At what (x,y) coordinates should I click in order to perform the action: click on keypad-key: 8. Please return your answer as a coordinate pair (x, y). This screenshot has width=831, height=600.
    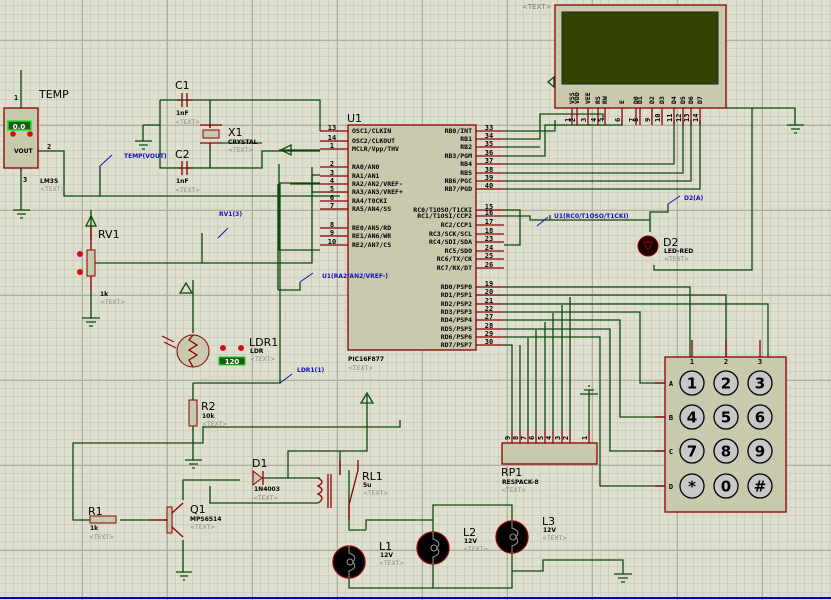
    Looking at the image, I should click on (726, 451).